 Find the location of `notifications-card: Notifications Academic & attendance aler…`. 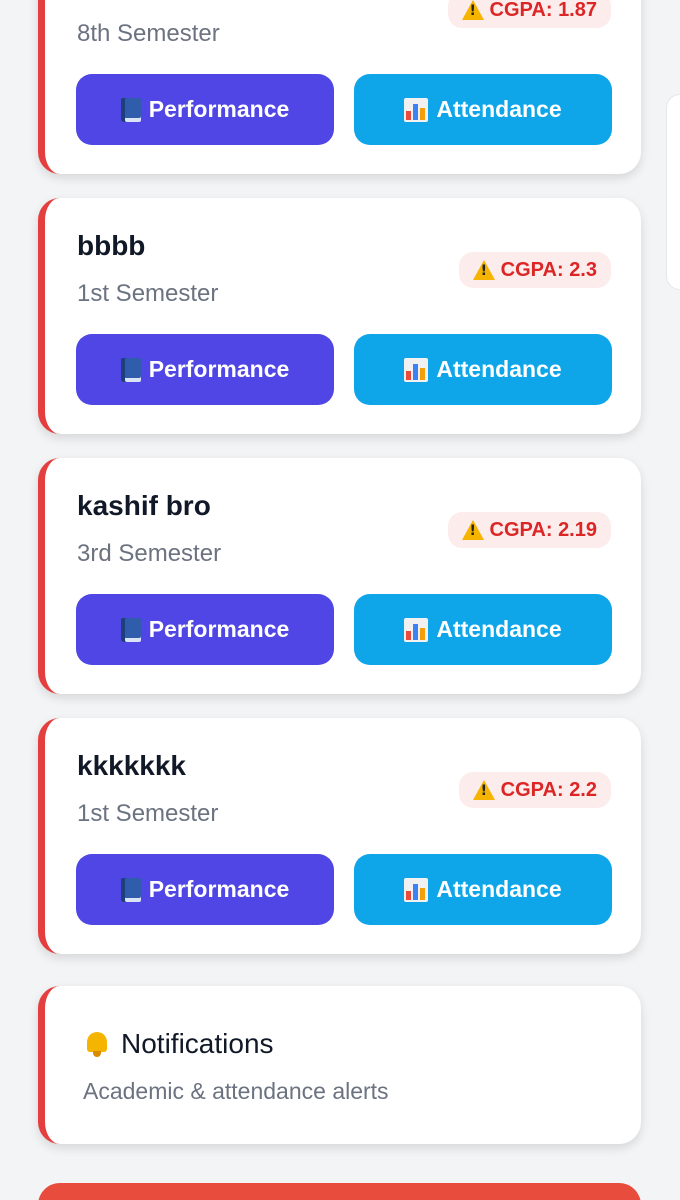

notifications-card: Notifications Academic & attendance aler… is located at coordinates (339, 1065).